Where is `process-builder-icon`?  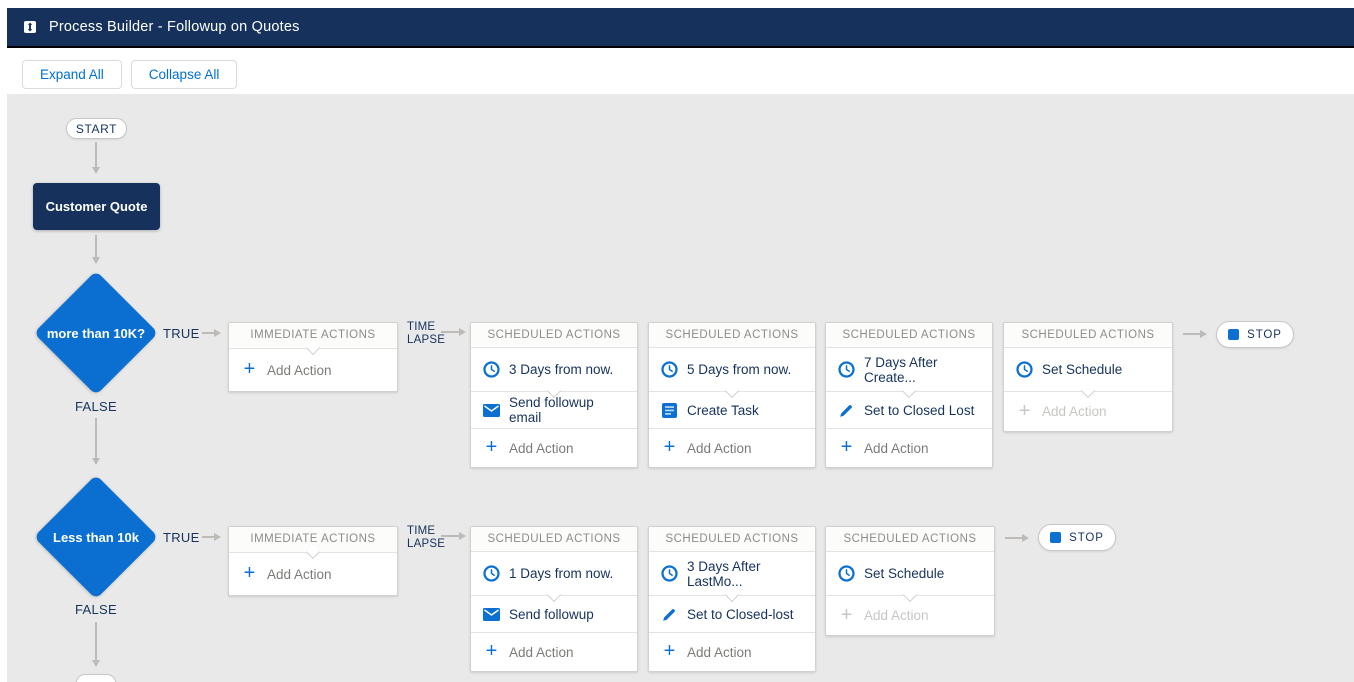 process-builder-icon is located at coordinates (30, 27).